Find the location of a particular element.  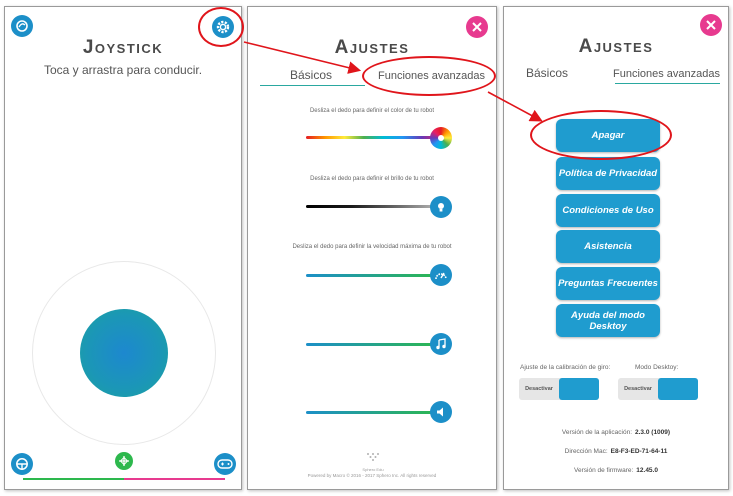

arrow-to-apagar is located at coordinates (515, 106).